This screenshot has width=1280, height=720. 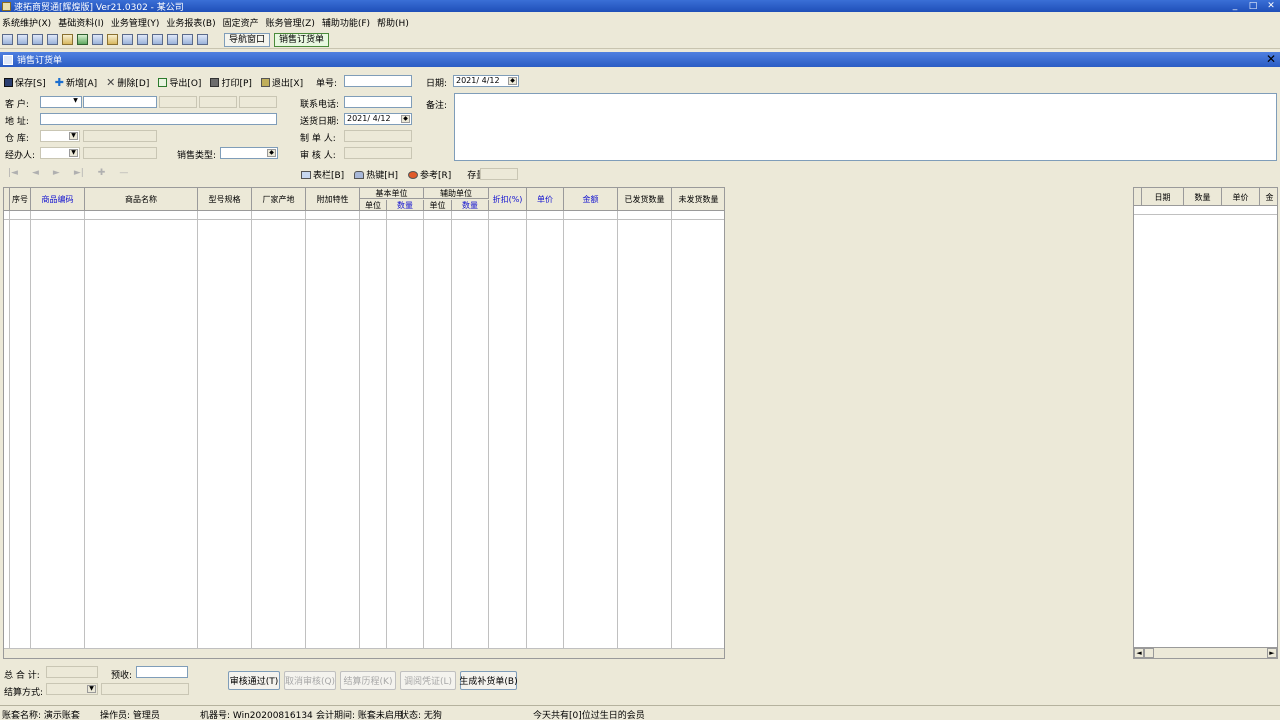 What do you see at coordinates (429, 174) in the screenshot?
I see `reference-button: 参考[R]` at bounding box center [429, 174].